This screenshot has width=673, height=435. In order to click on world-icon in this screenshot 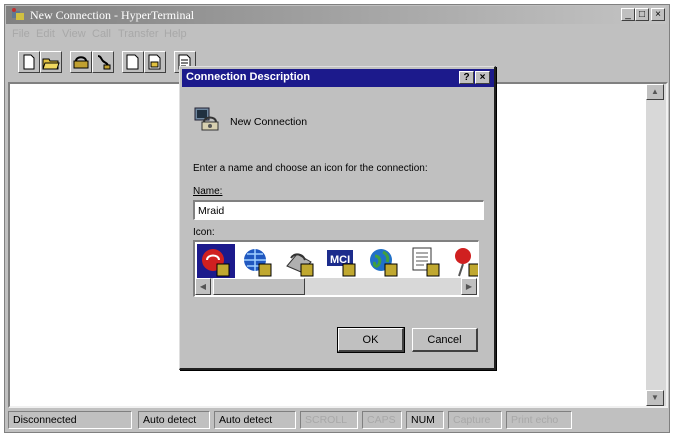, I will do `click(384, 263)`.